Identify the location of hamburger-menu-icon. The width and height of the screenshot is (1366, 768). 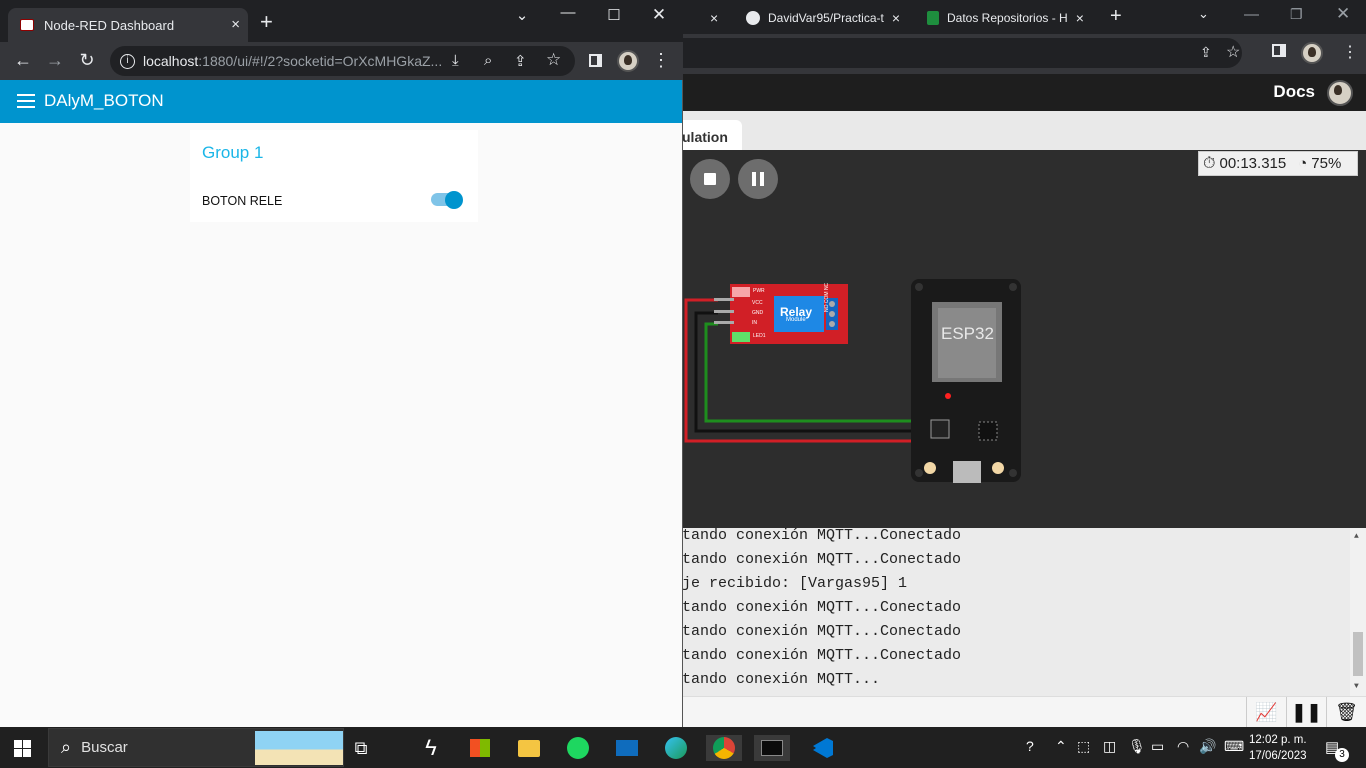
(26, 101).